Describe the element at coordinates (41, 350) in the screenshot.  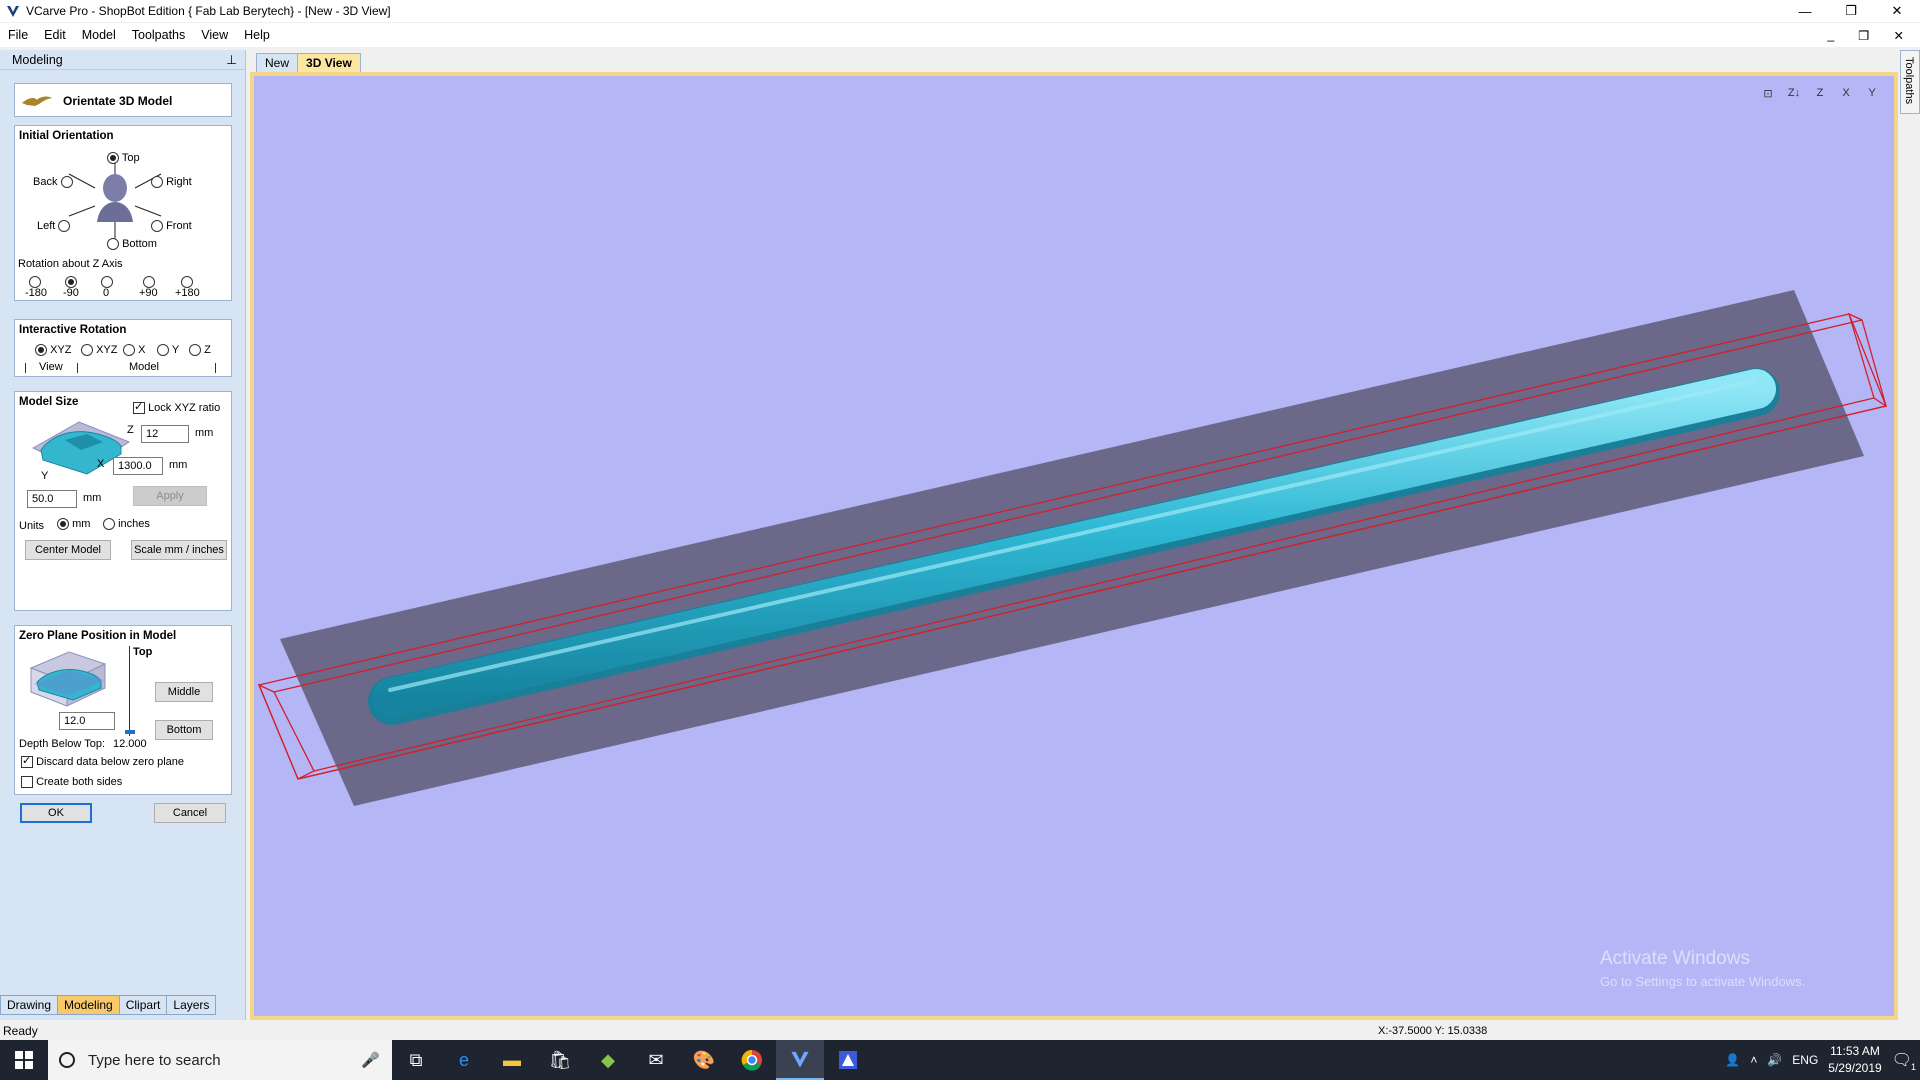
I see `irot-view-xyz-radio` at that location.